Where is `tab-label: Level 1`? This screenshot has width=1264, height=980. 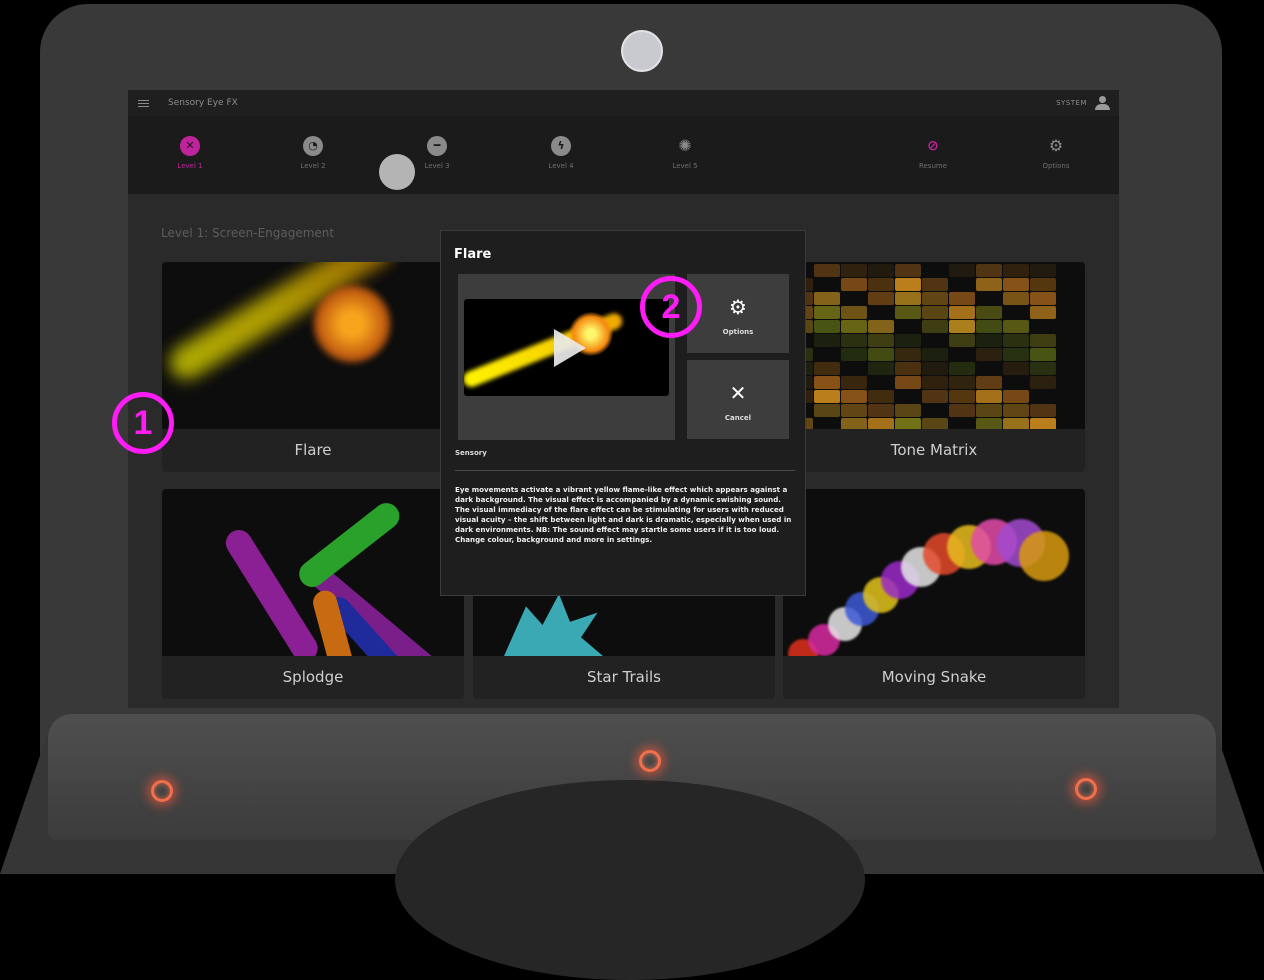 tab-label: Level 1 is located at coordinates (190, 166).